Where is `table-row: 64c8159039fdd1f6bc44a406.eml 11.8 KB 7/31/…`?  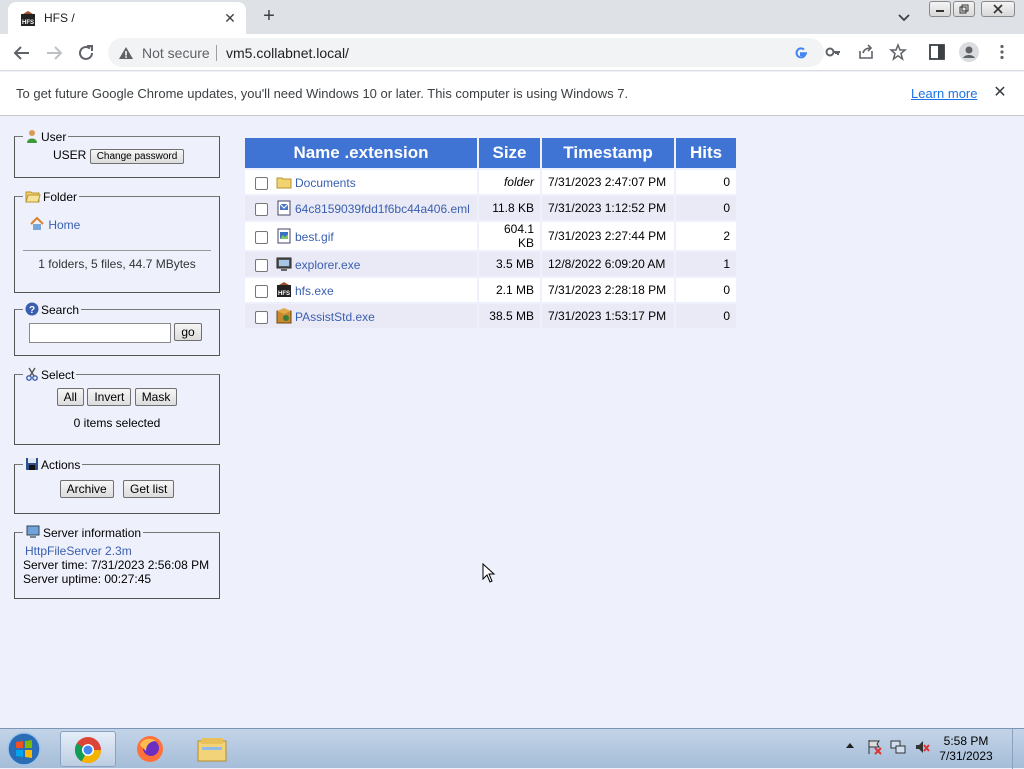
table-row: 64c8159039fdd1f6bc44a406.eml 11.8 KB 7/31/… is located at coordinates (490, 208).